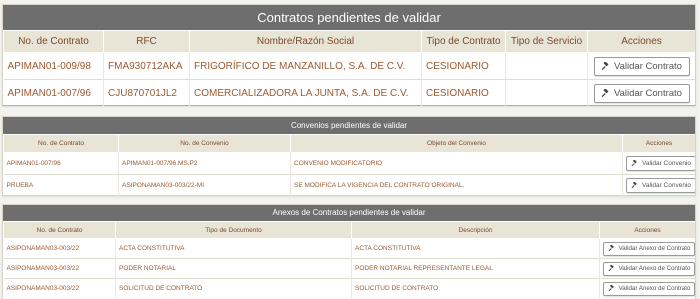 The width and height of the screenshot is (700, 299). What do you see at coordinates (349, 17) in the screenshot?
I see `contratos-title: Contratos pendientes de validar` at bounding box center [349, 17].